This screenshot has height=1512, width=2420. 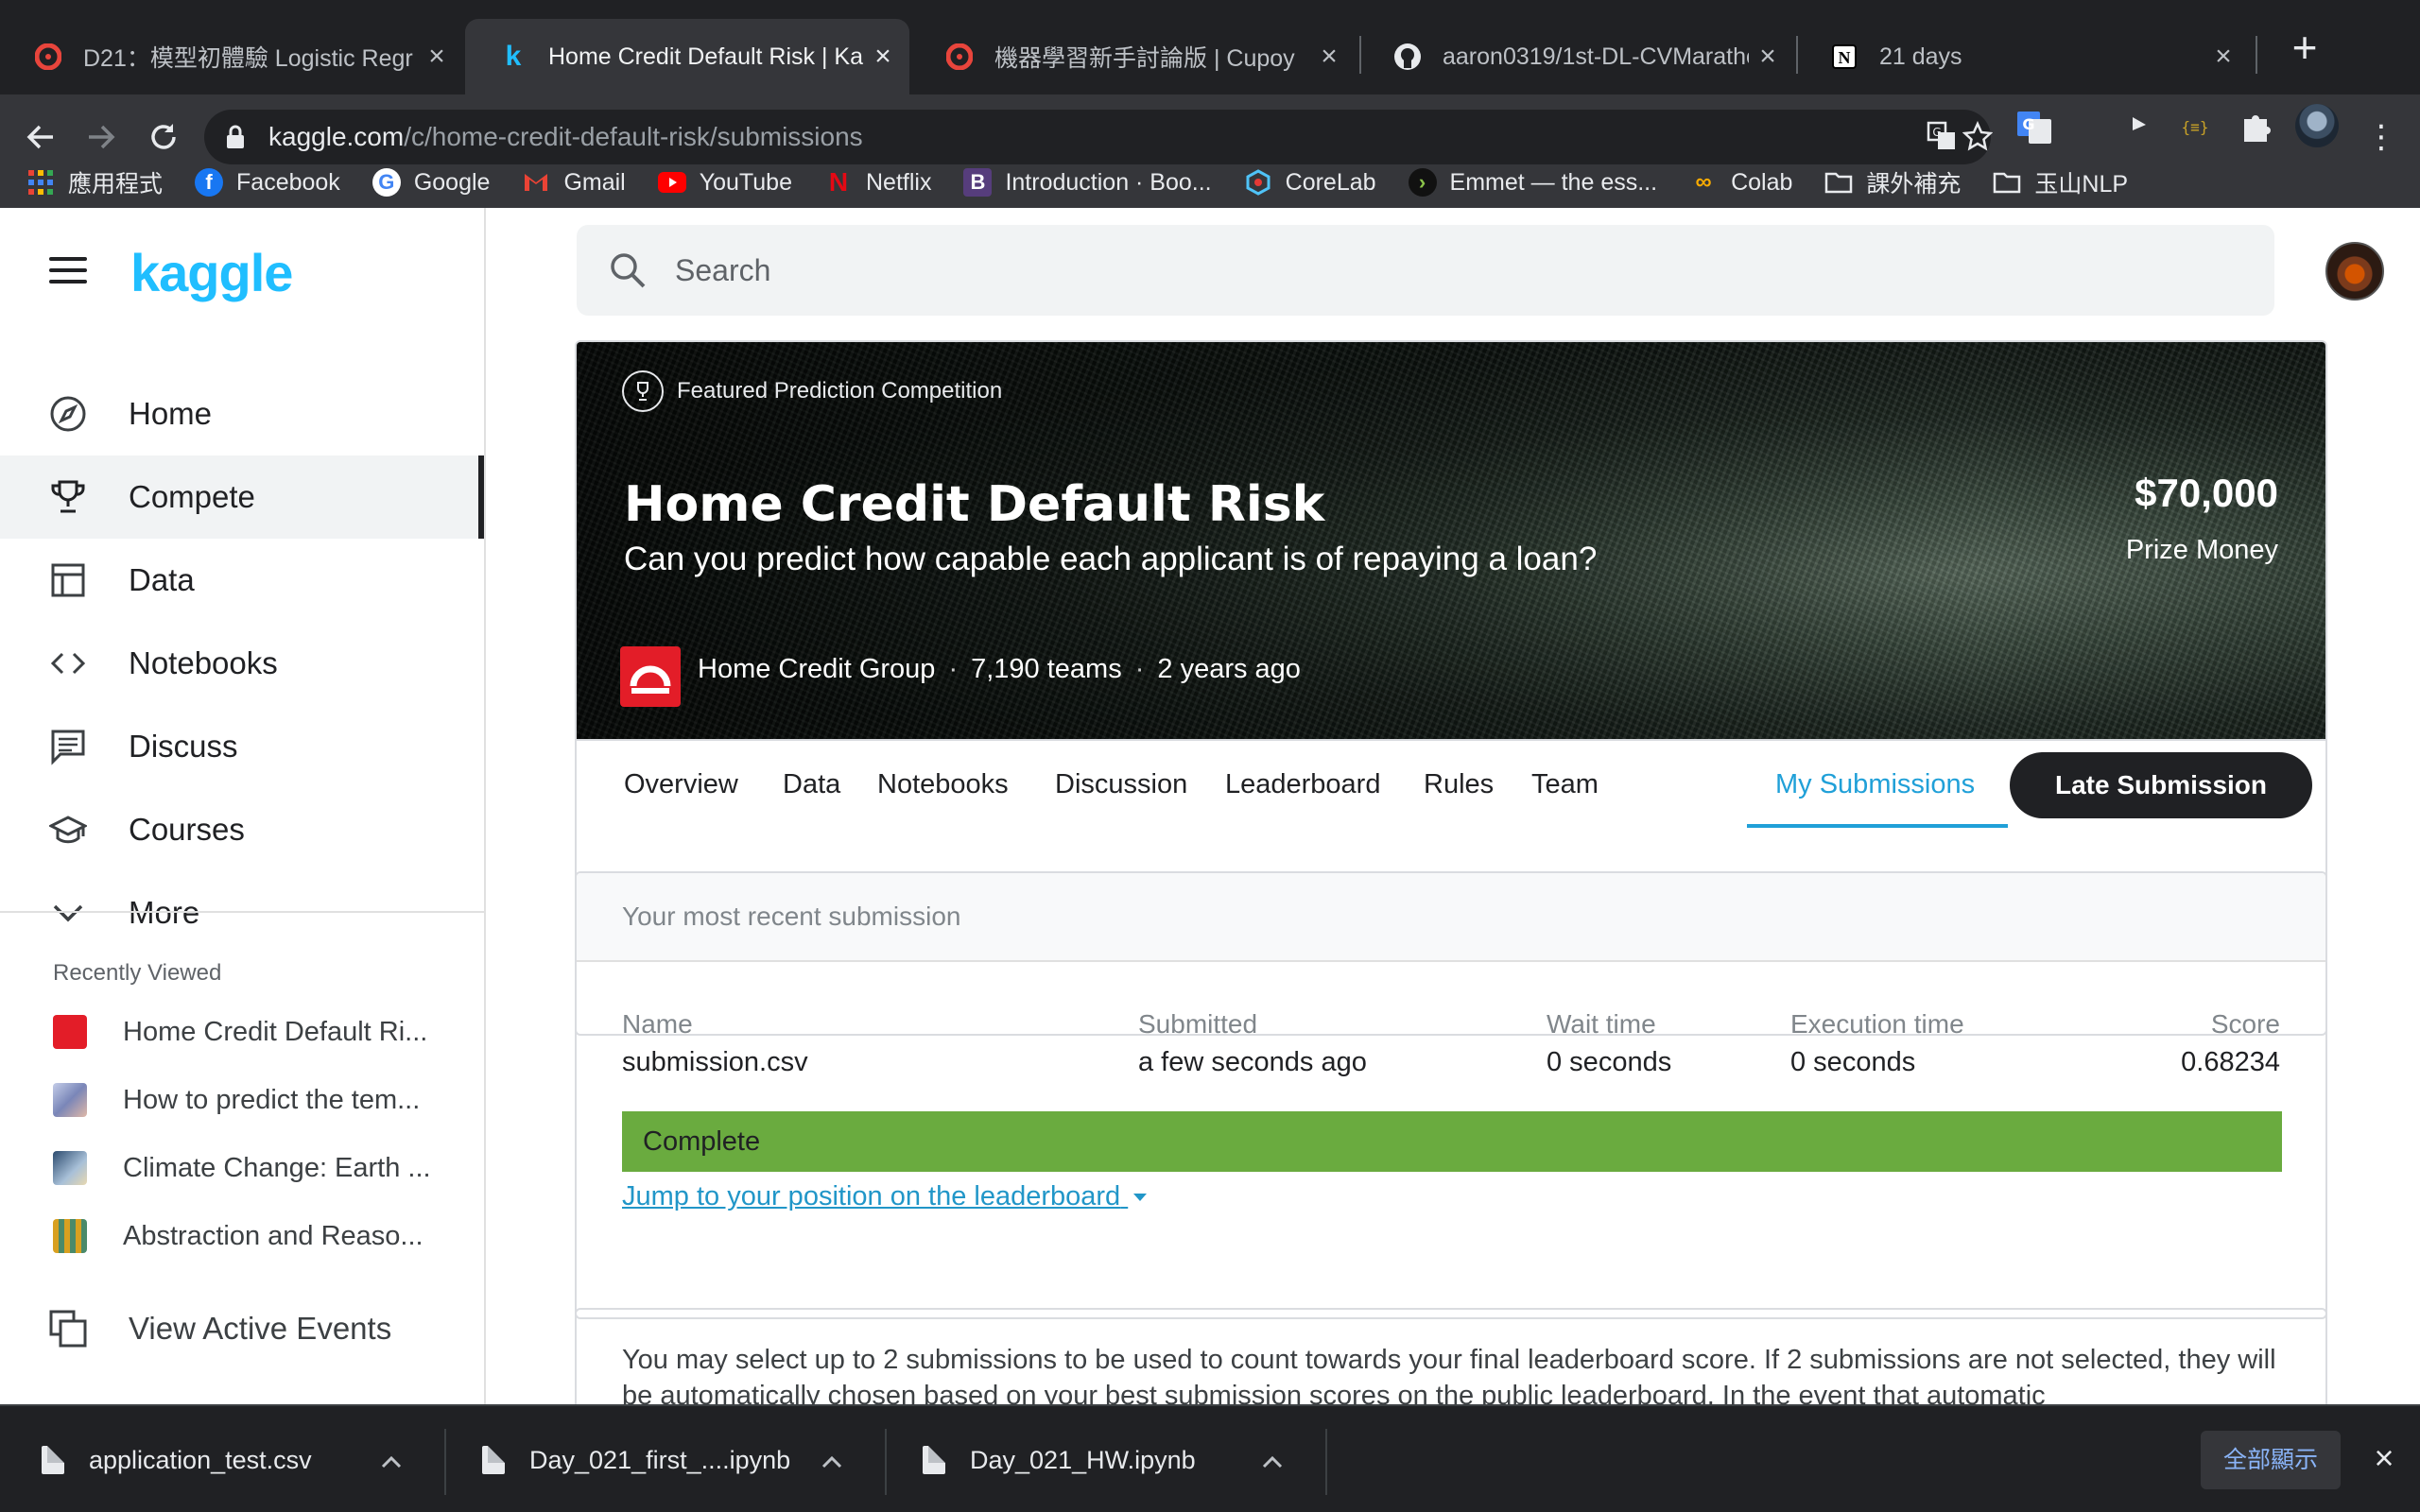 What do you see at coordinates (68, 580) in the screenshot?
I see `table-icon` at bounding box center [68, 580].